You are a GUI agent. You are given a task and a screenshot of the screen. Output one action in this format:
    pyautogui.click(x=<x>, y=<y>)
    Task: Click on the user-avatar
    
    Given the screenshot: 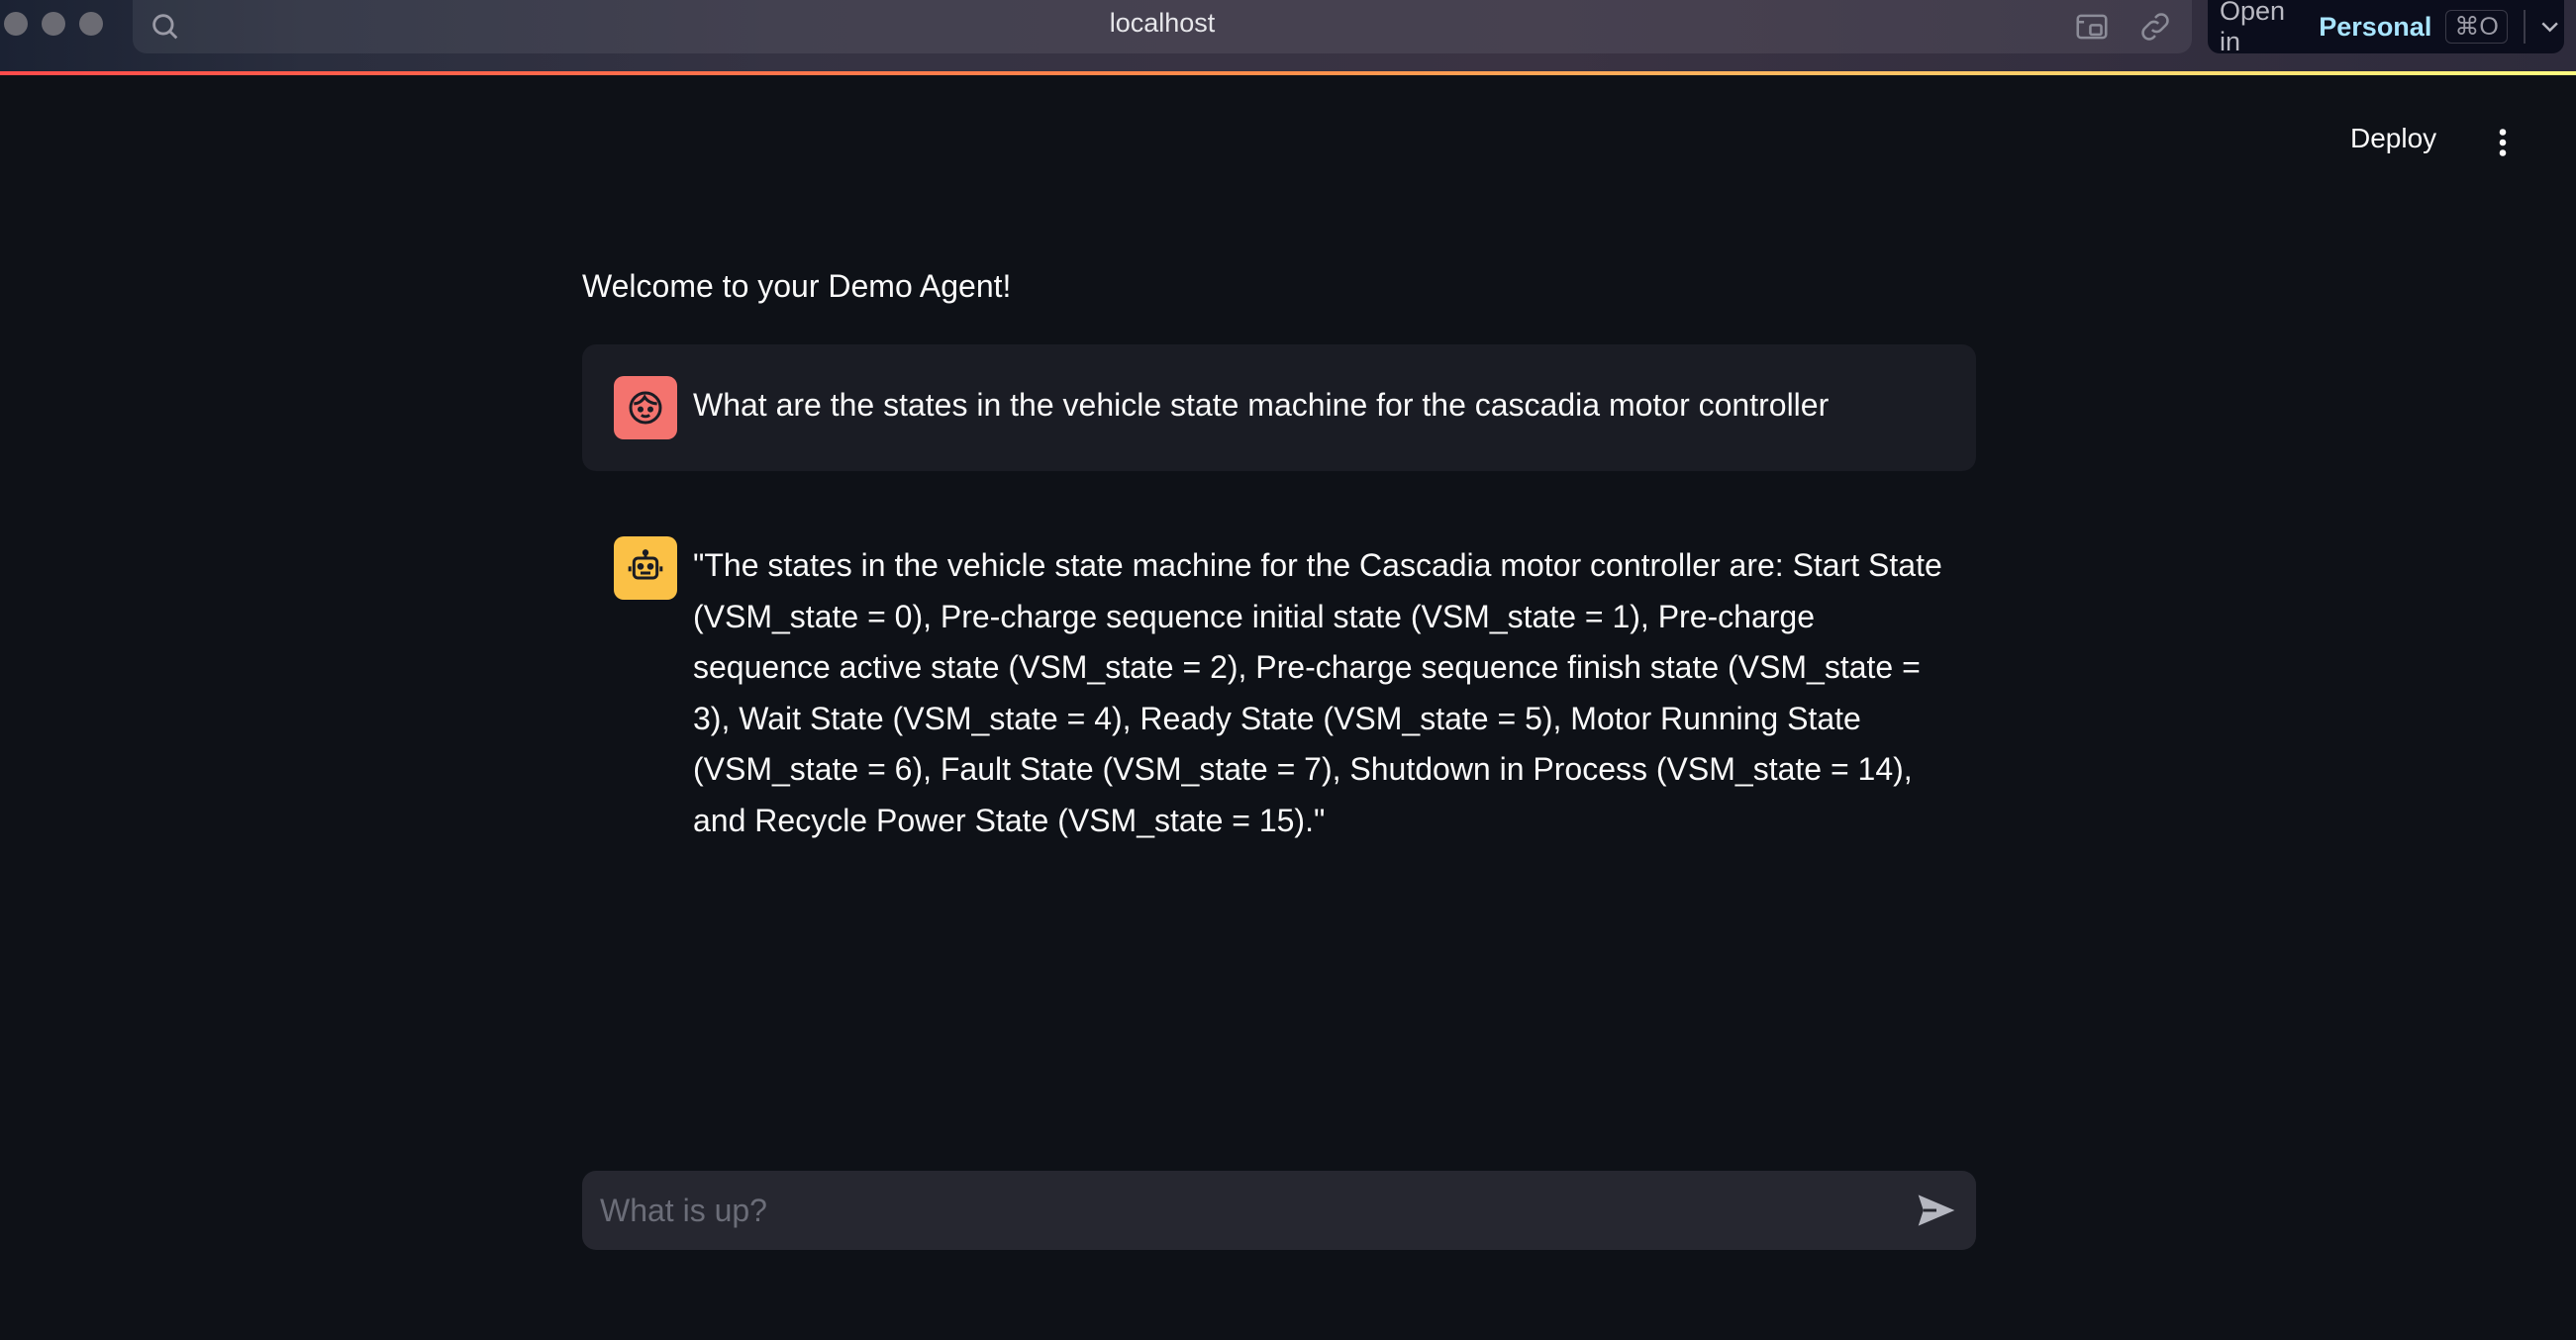 What is the action you would take?
    pyautogui.click(x=646, y=408)
    